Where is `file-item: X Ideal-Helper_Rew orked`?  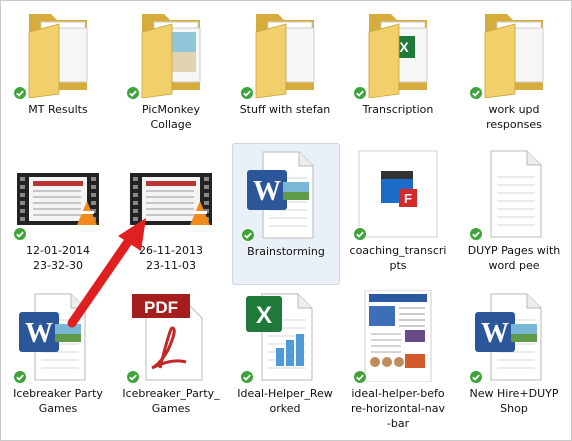
file-item: X Ideal-Helper_Rew orked is located at coordinates (285, 356).